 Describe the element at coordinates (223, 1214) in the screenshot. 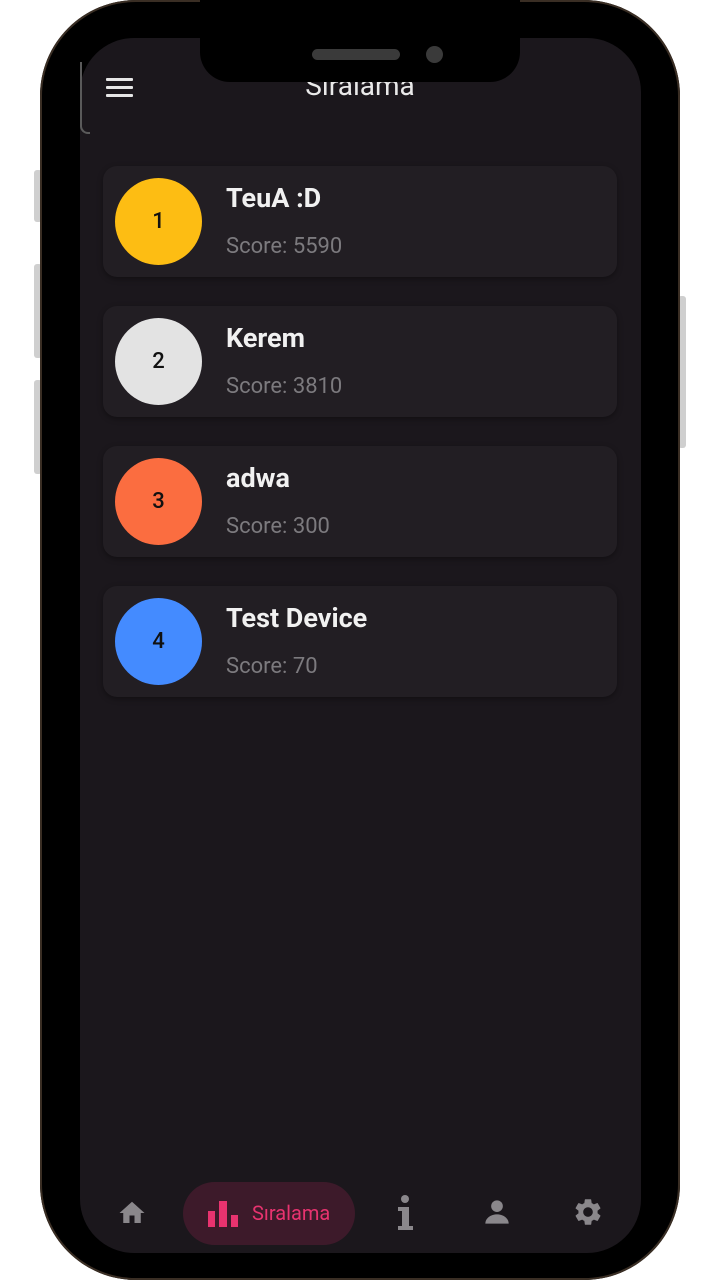

I see `bar-chart-icon` at that location.